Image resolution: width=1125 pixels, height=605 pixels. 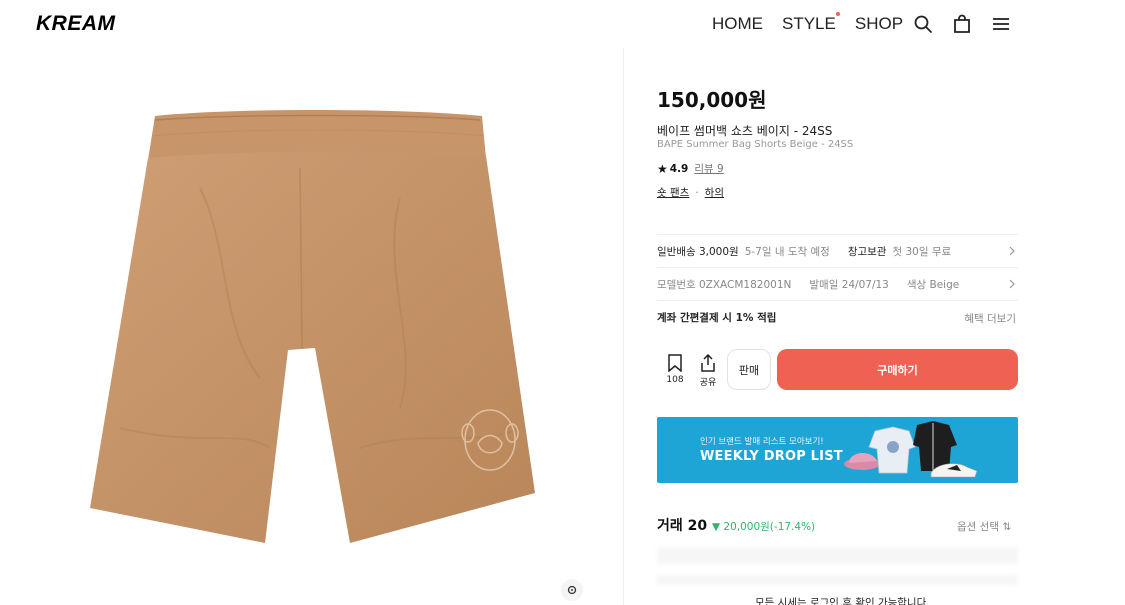 What do you see at coordinates (673, 192) in the screenshot?
I see `tag-shorts: 숏 팬츠` at bounding box center [673, 192].